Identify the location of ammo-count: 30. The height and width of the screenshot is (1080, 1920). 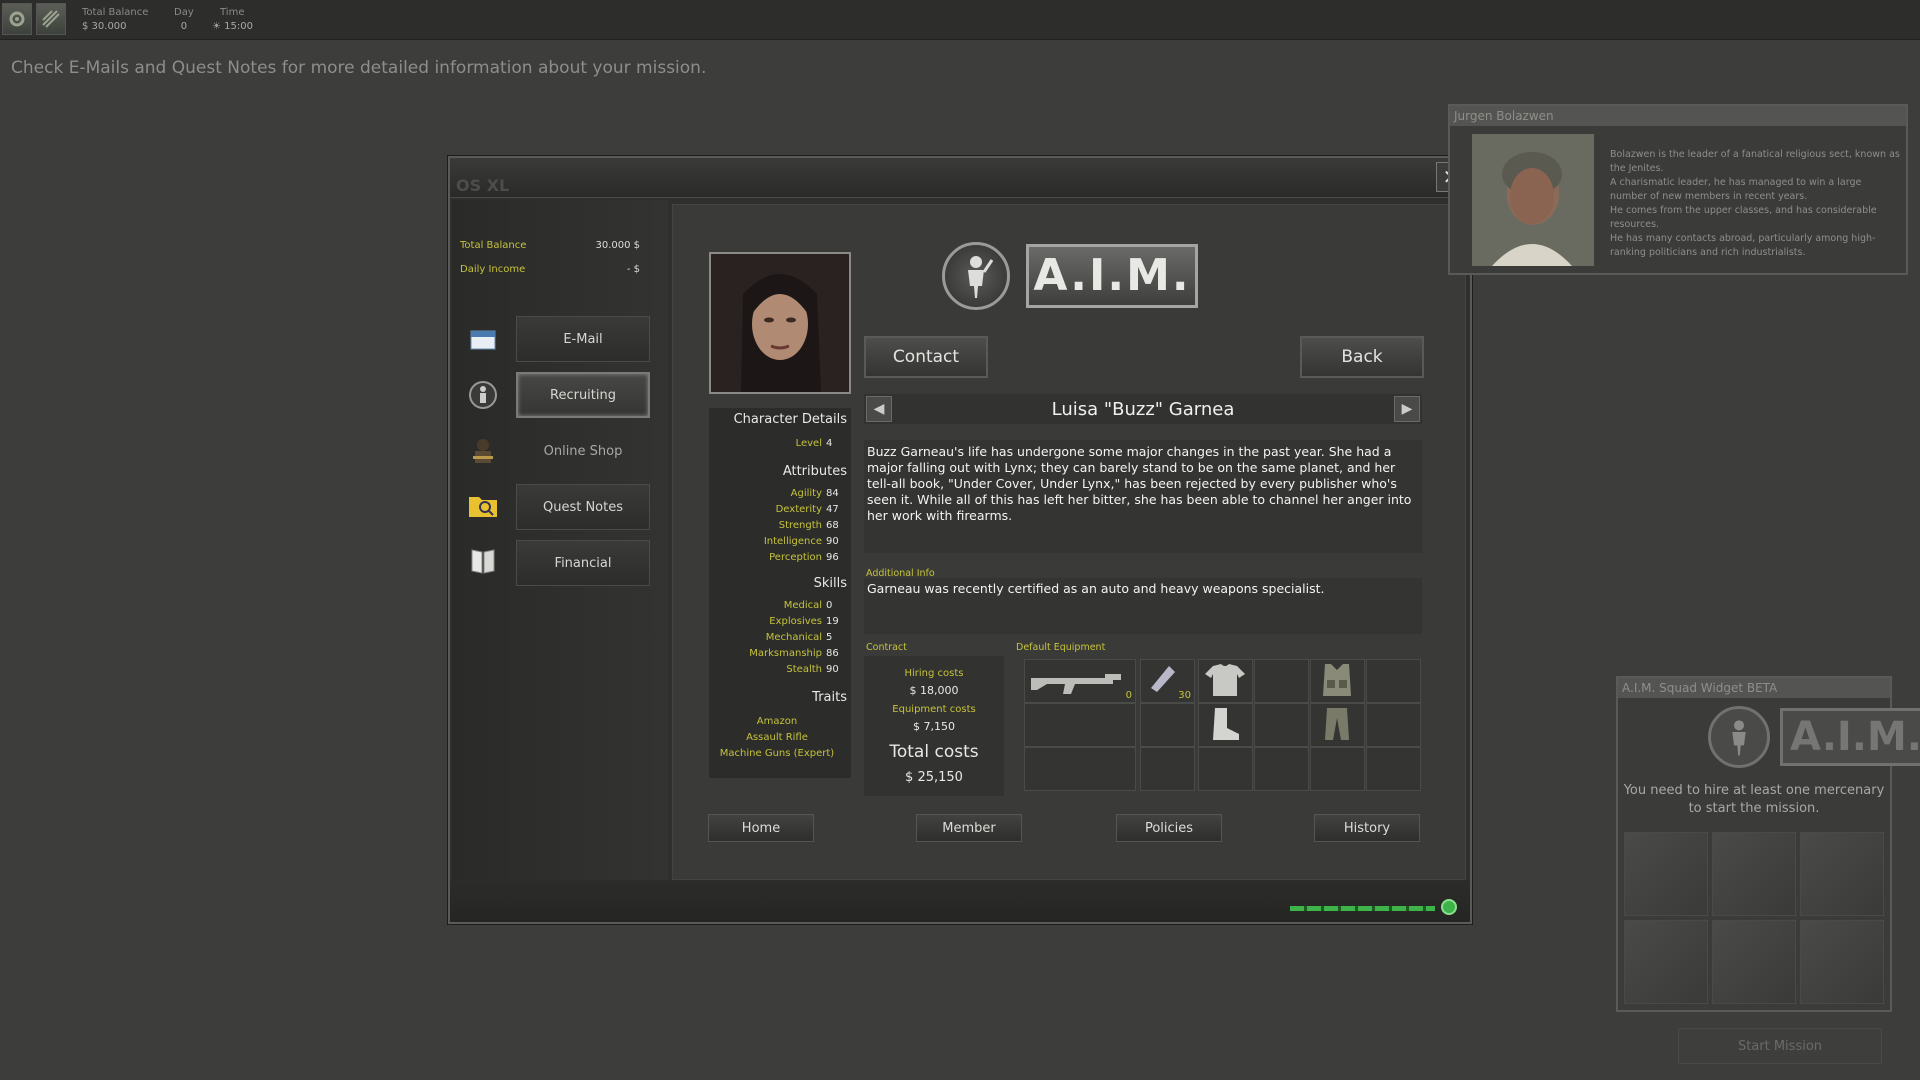
(1184, 695).